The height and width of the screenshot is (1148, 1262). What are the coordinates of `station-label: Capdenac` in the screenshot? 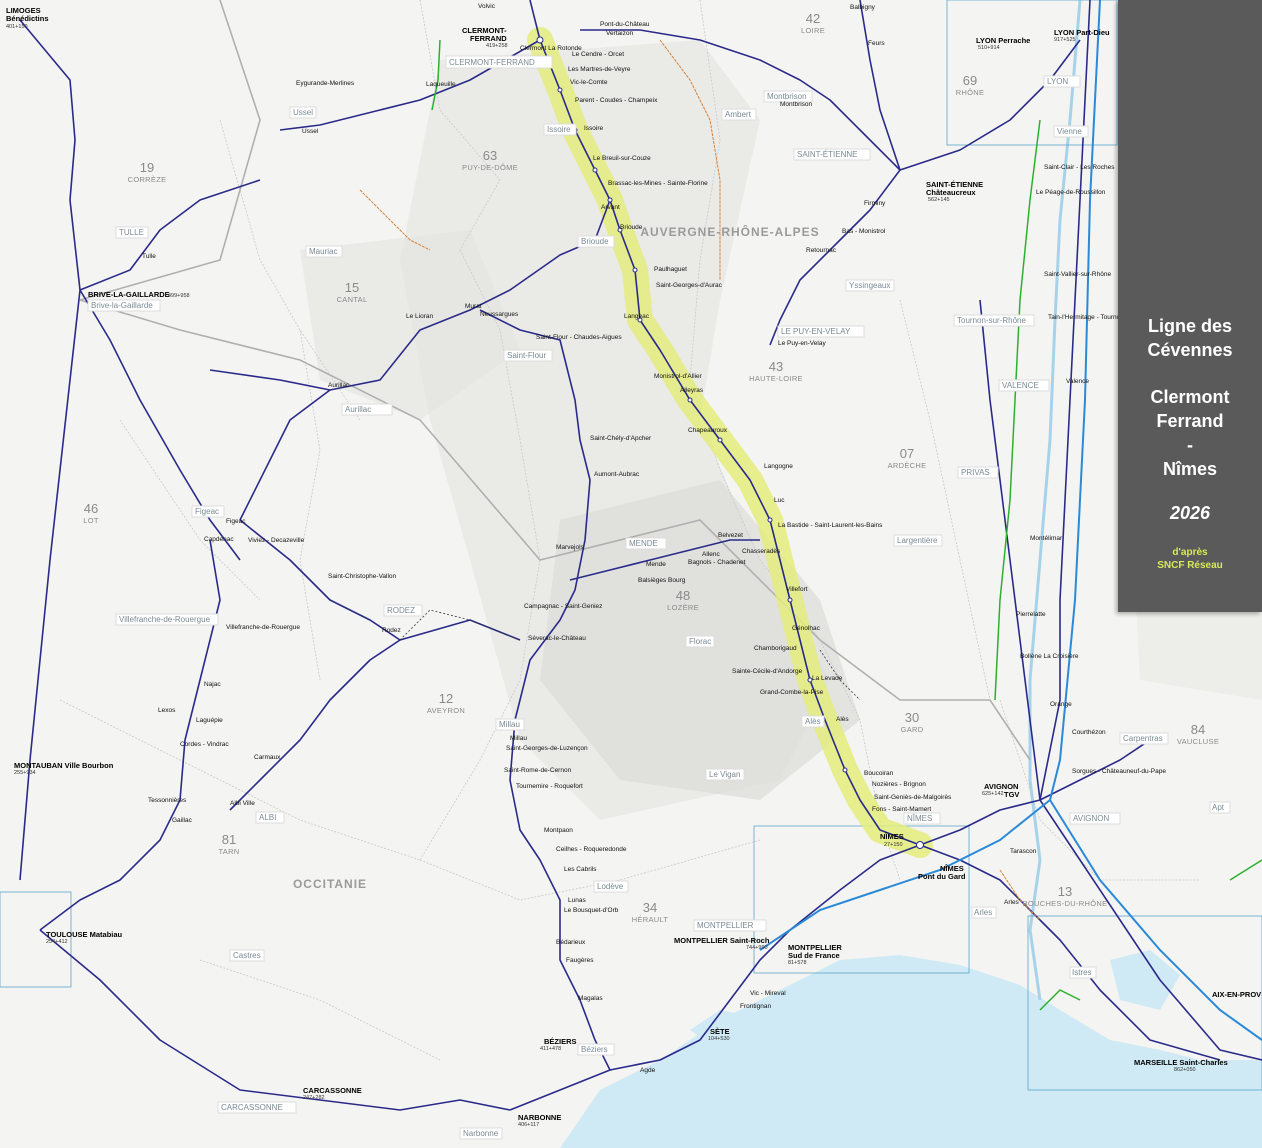 It's located at (219, 539).